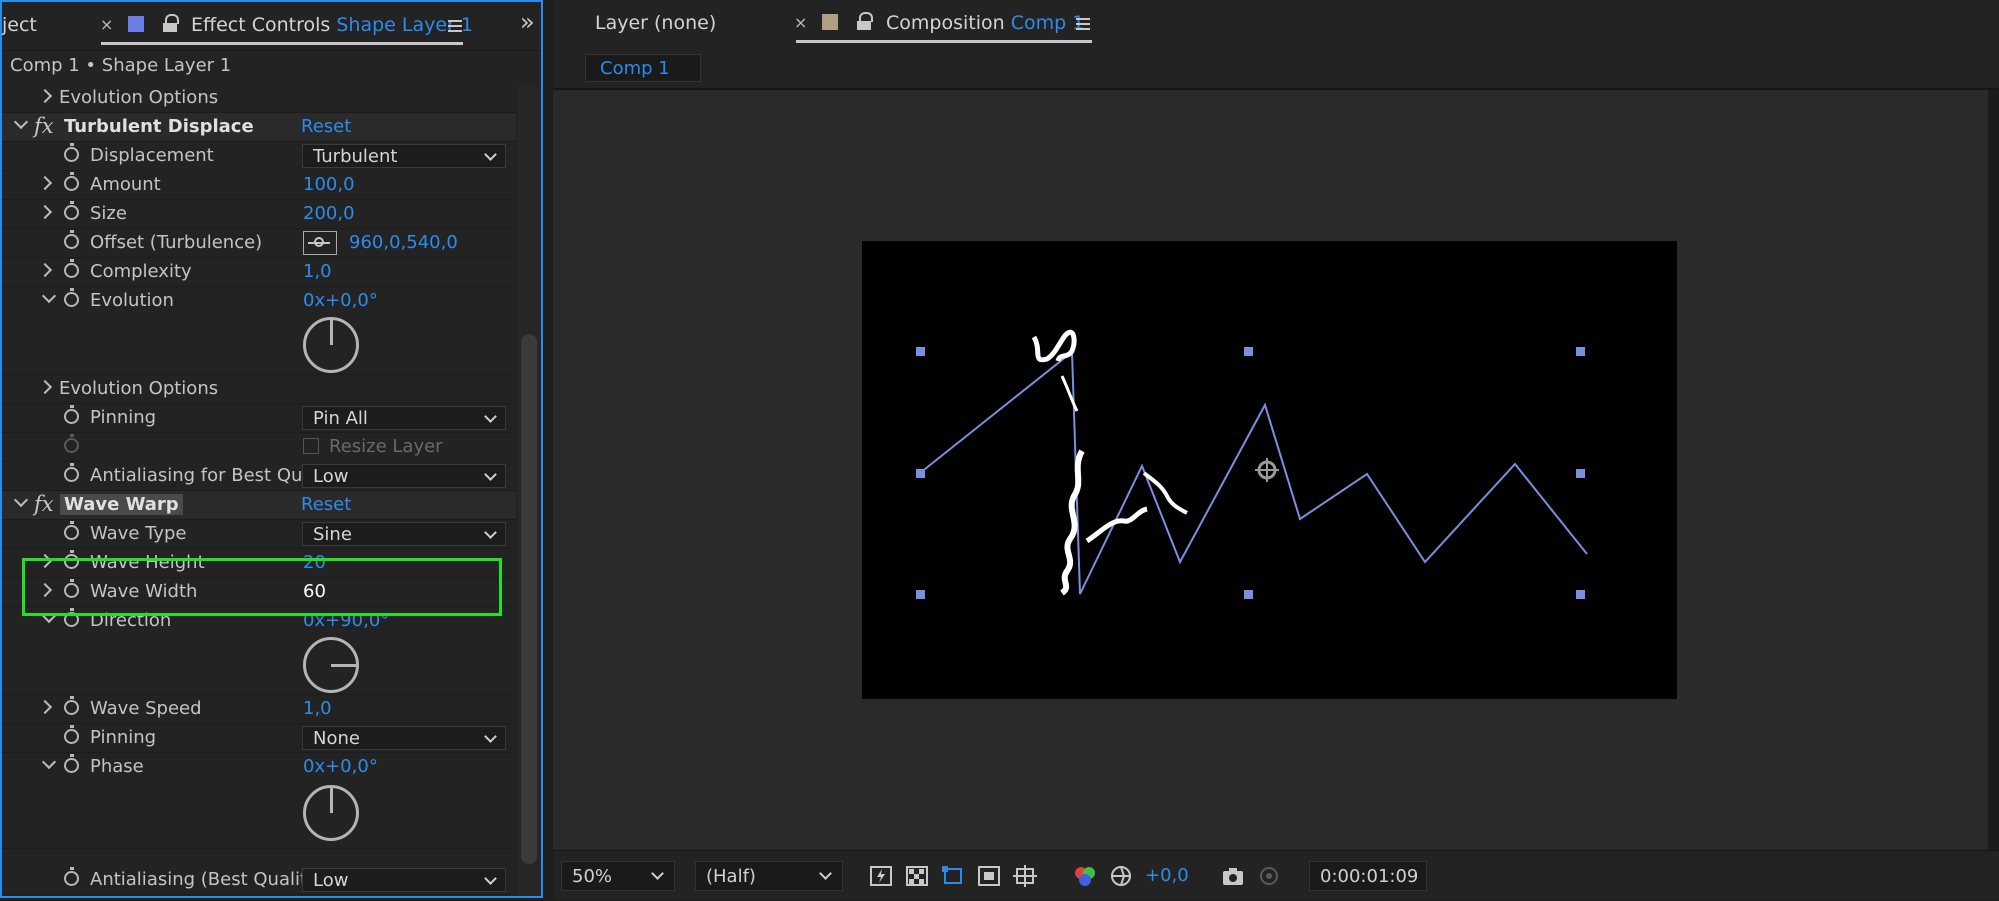 The width and height of the screenshot is (1999, 901). What do you see at coordinates (655, 23) in the screenshot?
I see `tab-layer: Layer (none)` at bounding box center [655, 23].